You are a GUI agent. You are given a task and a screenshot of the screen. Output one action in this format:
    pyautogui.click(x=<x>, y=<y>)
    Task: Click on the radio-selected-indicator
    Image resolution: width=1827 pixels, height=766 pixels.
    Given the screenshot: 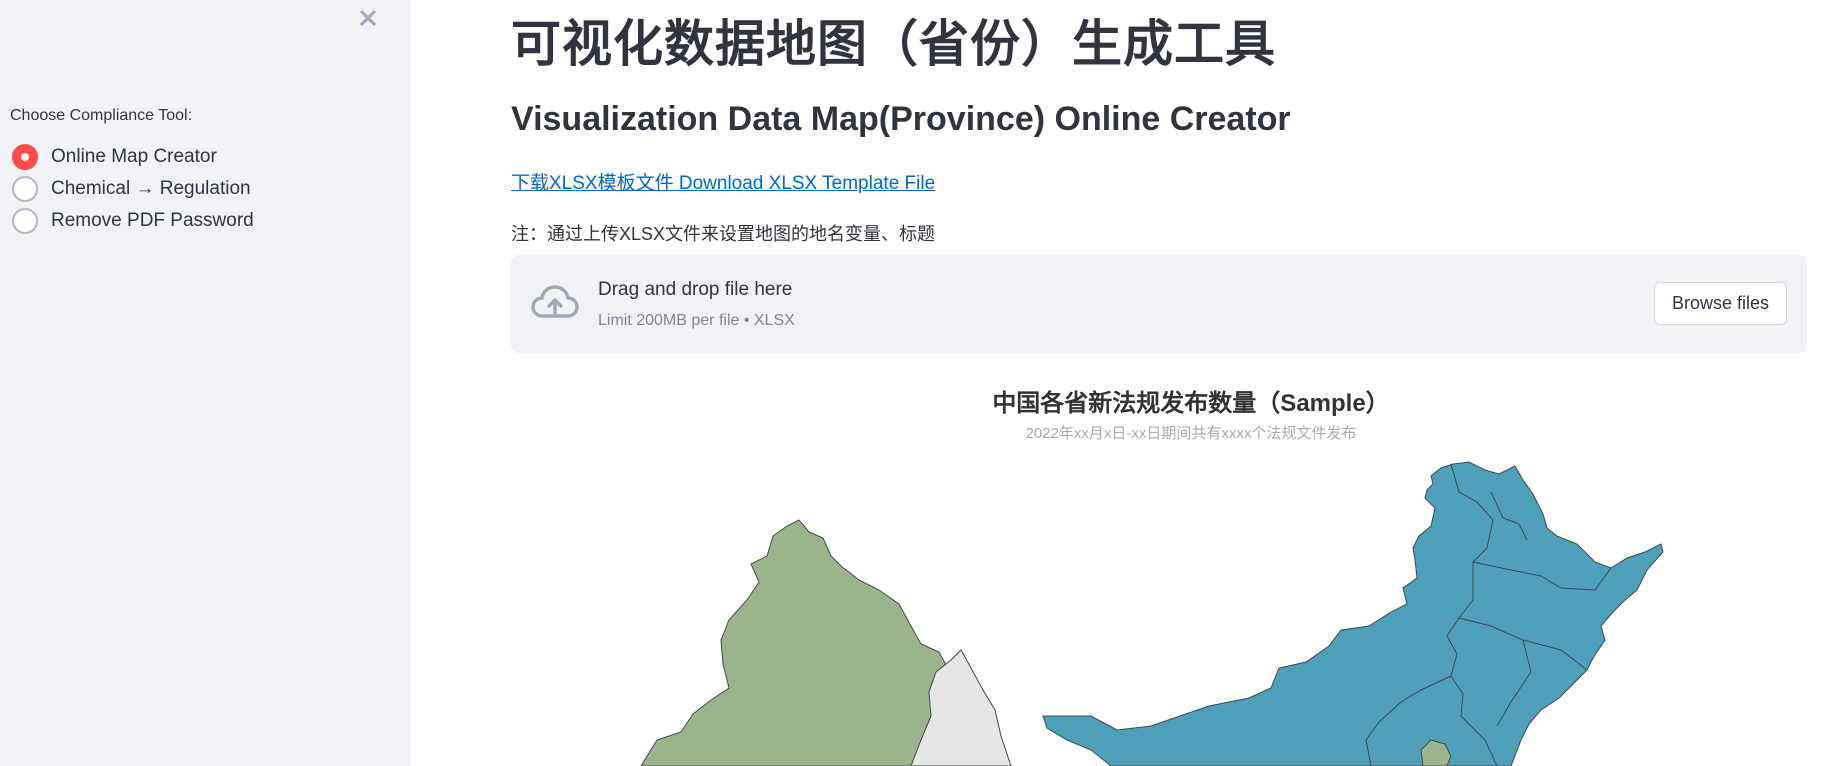 What is the action you would take?
    pyautogui.click(x=25, y=157)
    